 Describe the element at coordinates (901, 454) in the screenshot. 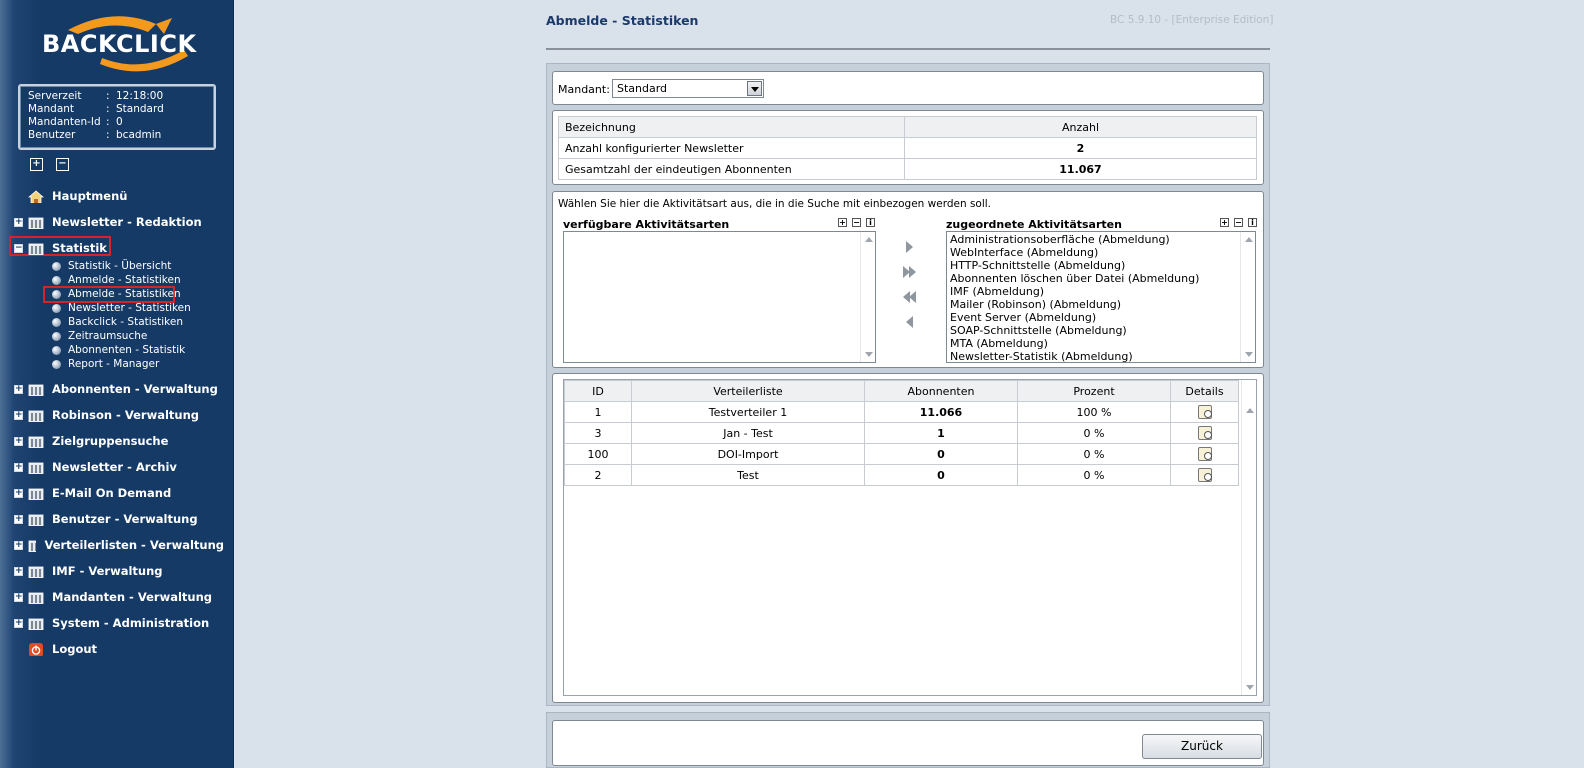

I see `table-row: 100 DOI-Import 0 0 %` at that location.